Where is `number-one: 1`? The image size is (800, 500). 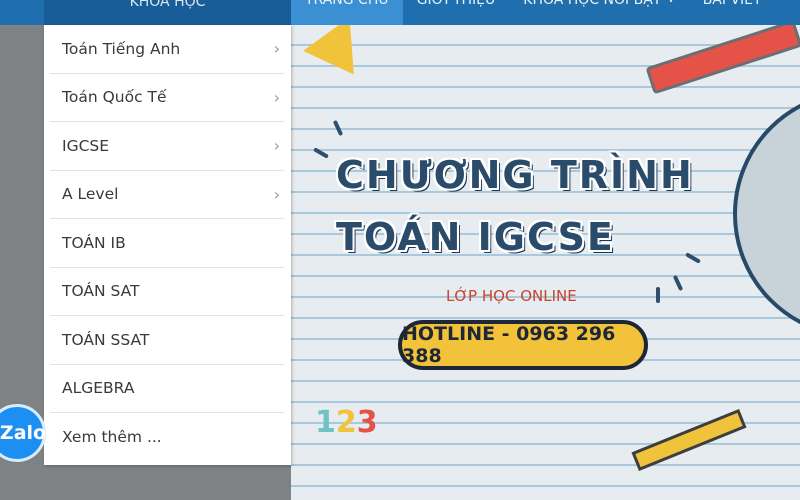
number-one: 1 is located at coordinates (325, 422).